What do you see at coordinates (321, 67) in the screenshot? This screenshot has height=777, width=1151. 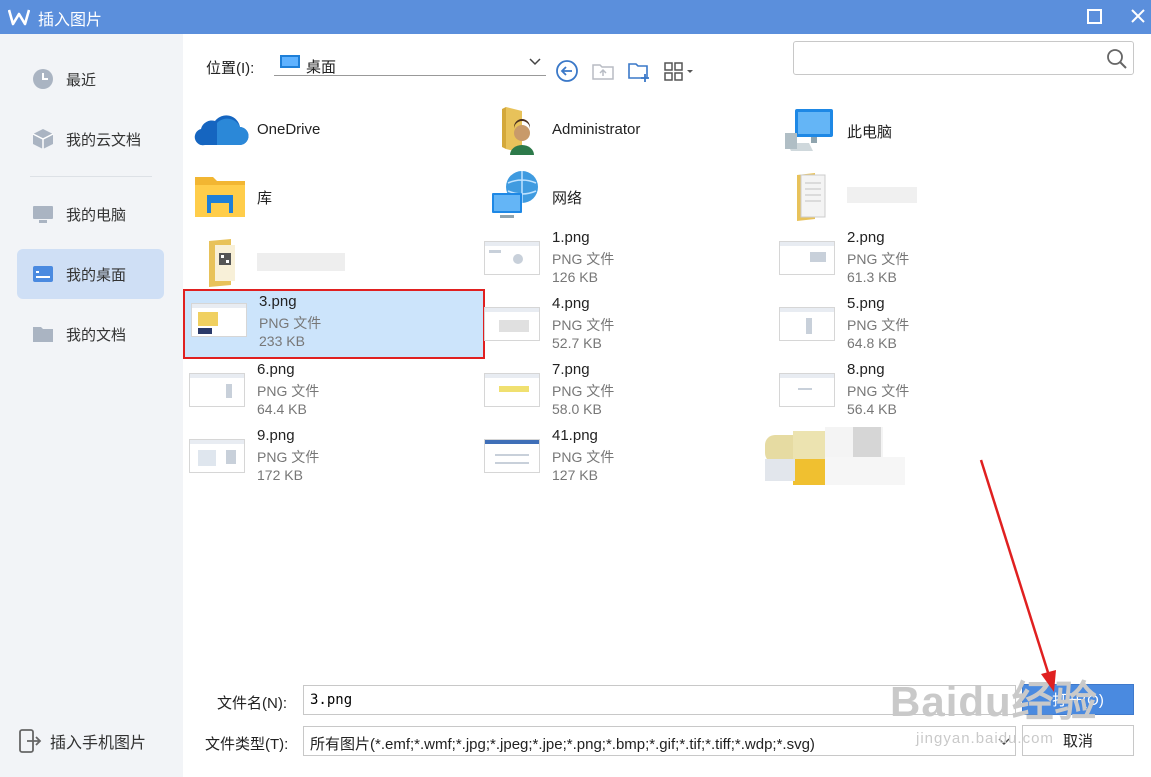 I see `location-value: 桌面` at bounding box center [321, 67].